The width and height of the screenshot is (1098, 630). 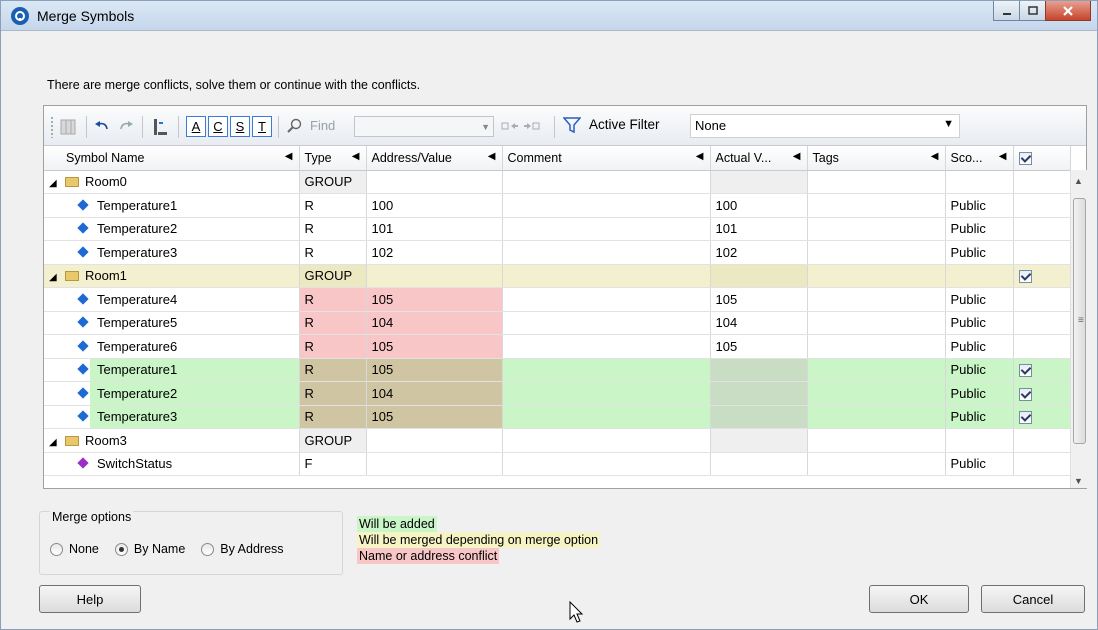 I want to click on table-row-group: ◢ Room3 GROUP, so click(x=557, y=440).